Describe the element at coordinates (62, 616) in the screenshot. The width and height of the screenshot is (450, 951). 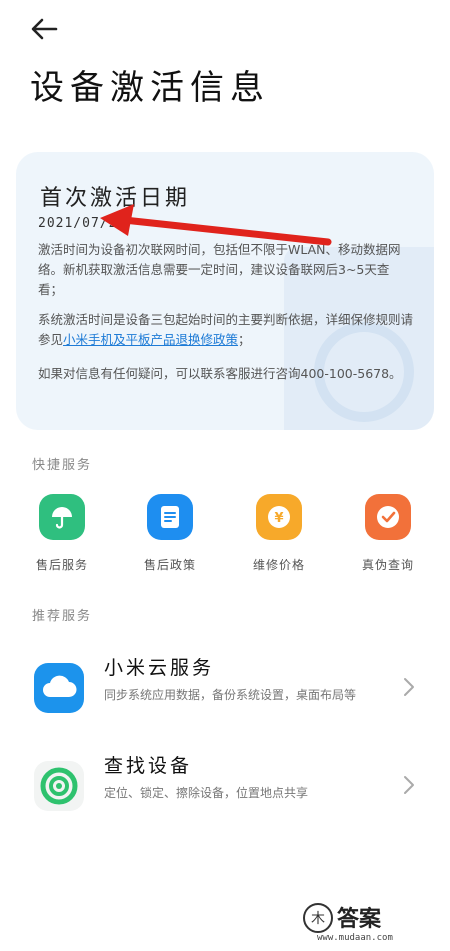
I see `recommended-services-title: 推荐服务` at that location.